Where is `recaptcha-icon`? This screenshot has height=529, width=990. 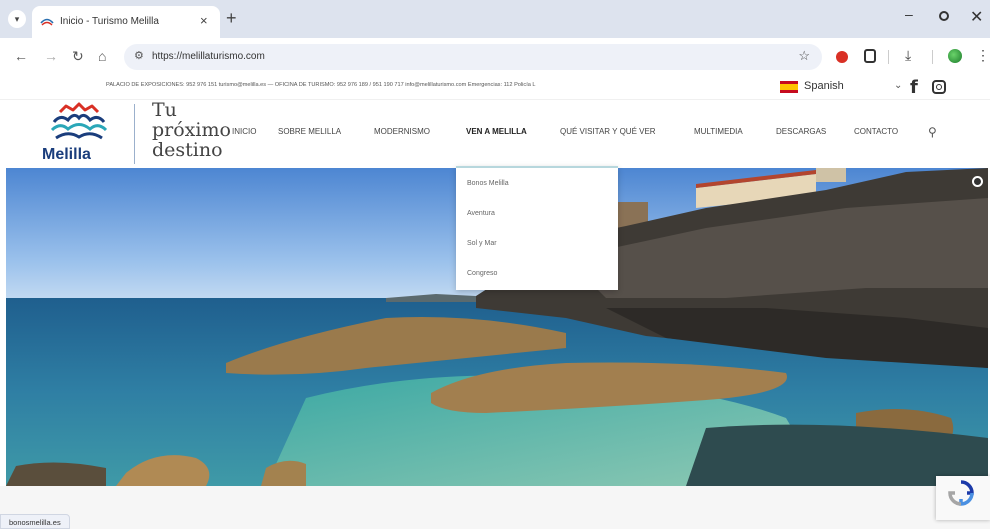
recaptcha-icon is located at coordinates (961, 493).